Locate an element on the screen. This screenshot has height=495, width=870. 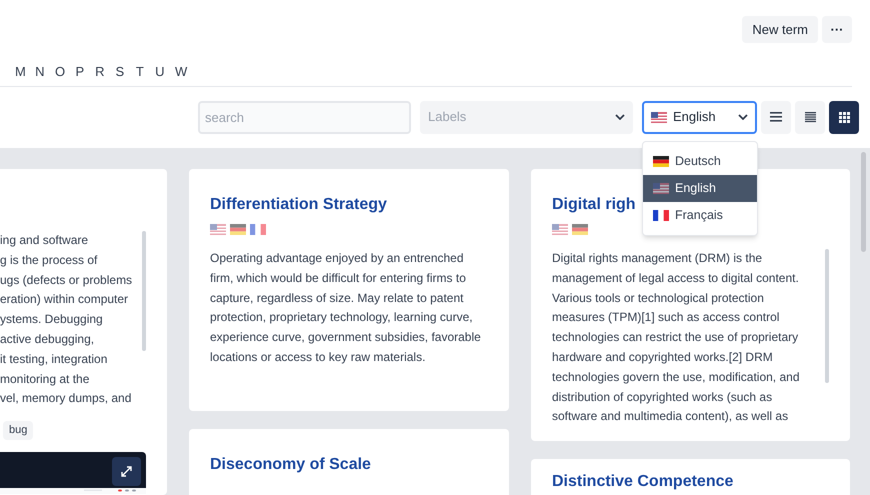
new-term-button: New term is located at coordinates (780, 29).